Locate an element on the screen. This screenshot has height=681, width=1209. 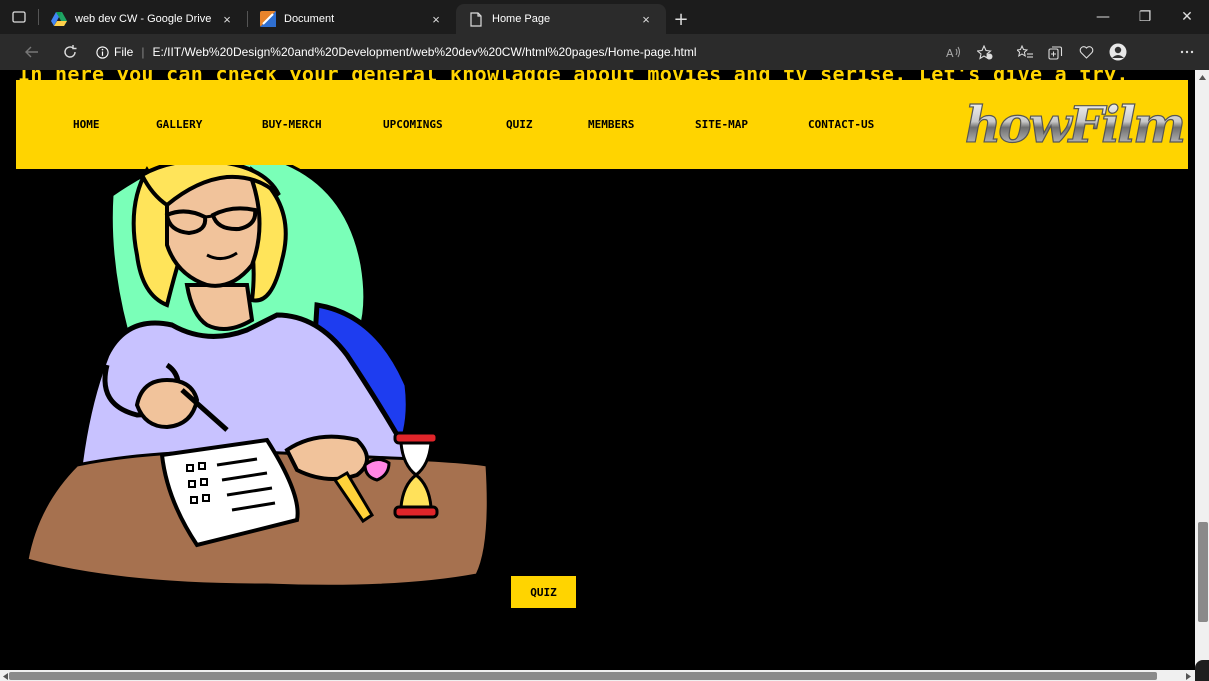
vertical-scroll-thumb is located at coordinates (1203, 572).